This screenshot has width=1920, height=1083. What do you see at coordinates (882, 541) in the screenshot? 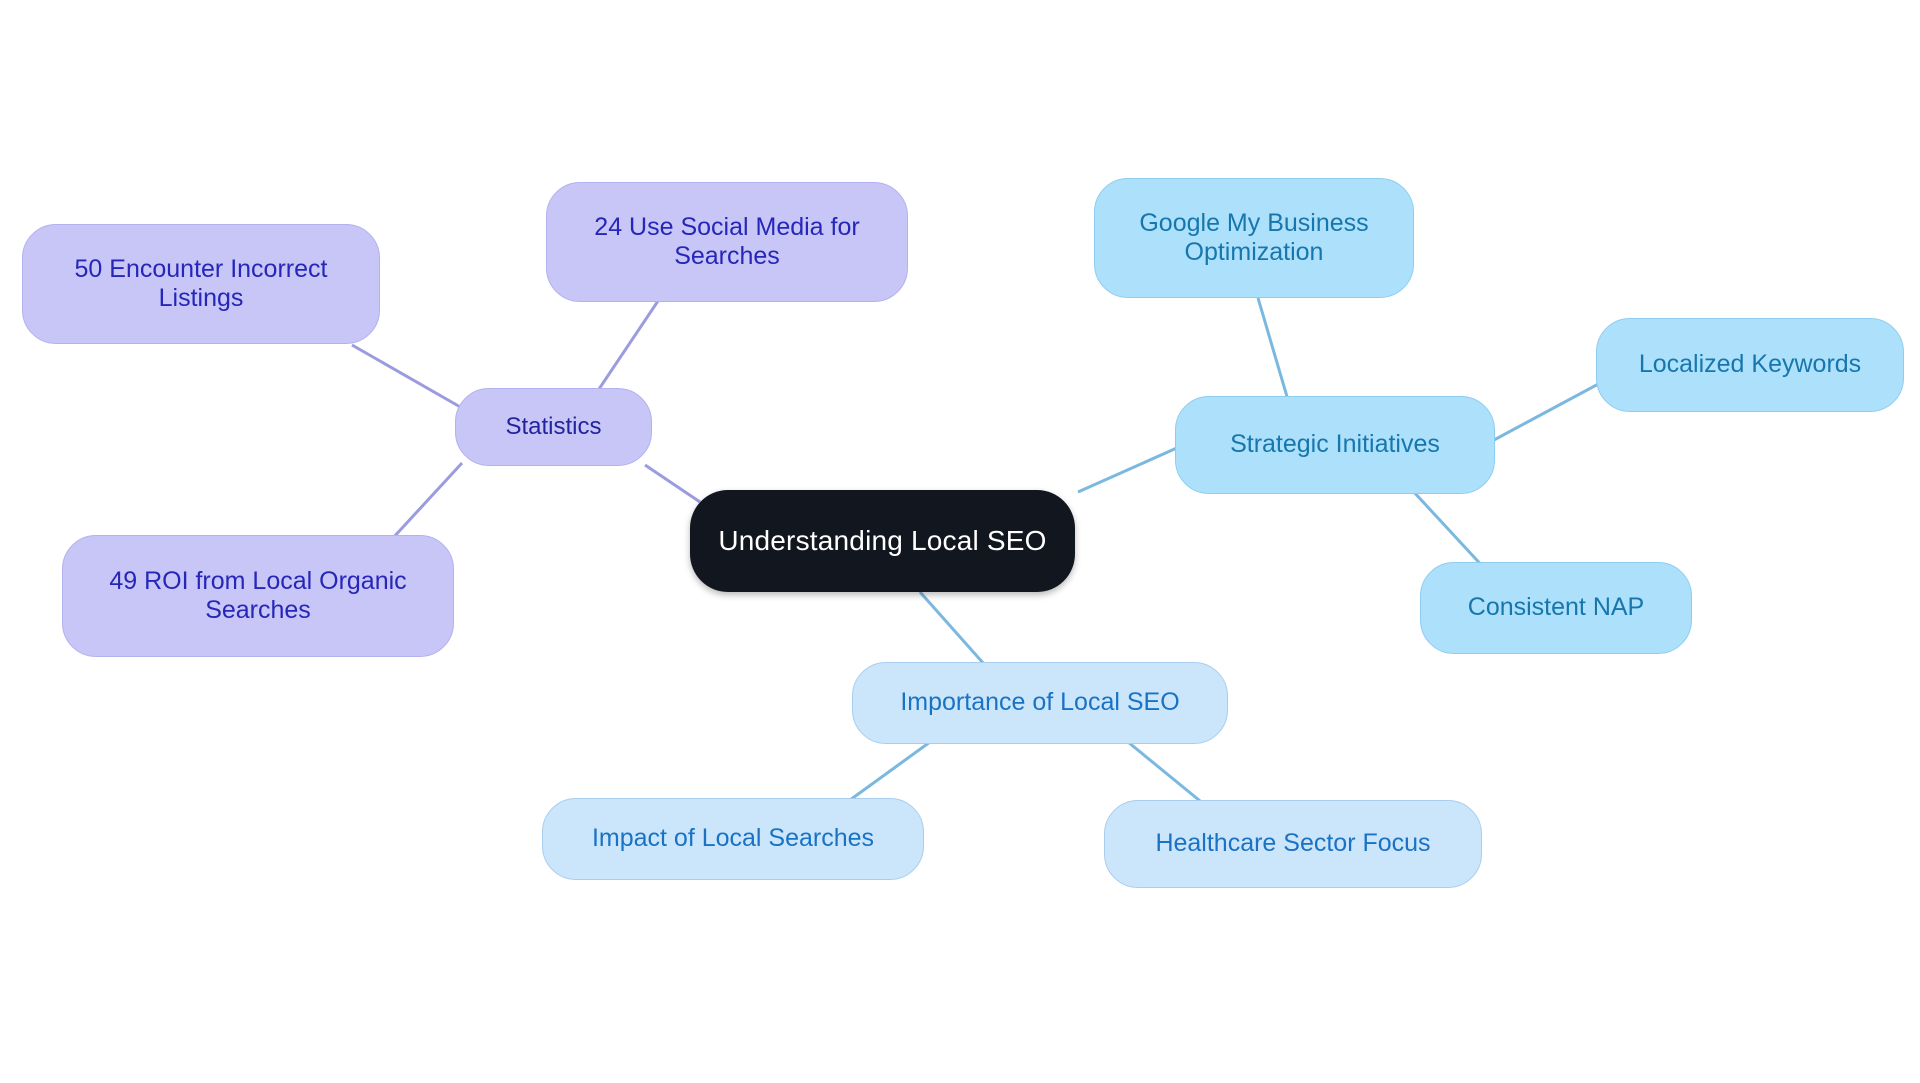
I see `node-understanding-local-seo: Understanding Local SEO` at bounding box center [882, 541].